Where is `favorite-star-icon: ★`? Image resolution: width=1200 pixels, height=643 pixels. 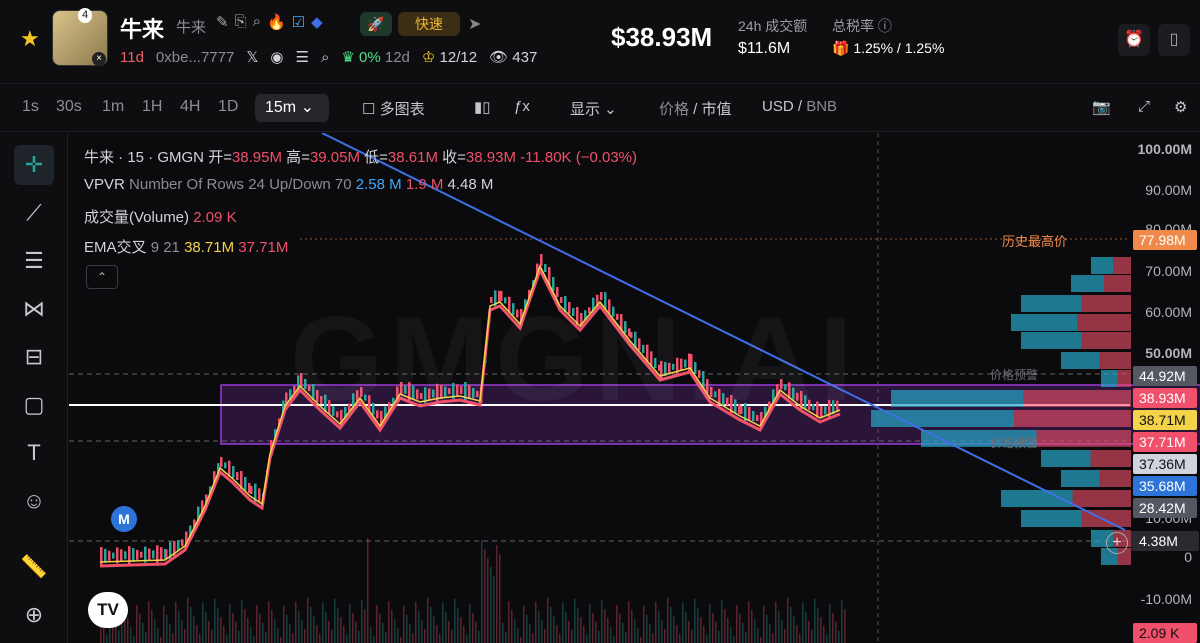 favorite-star-icon: ★ is located at coordinates (30, 39).